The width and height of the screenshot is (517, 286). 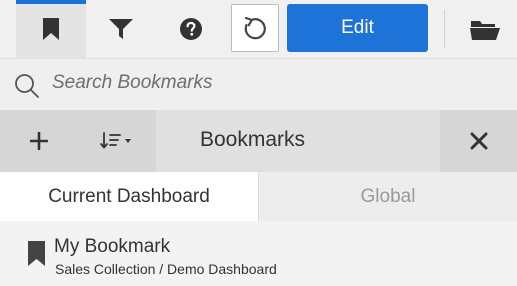 I want to click on plus-icon, so click(x=39, y=141).